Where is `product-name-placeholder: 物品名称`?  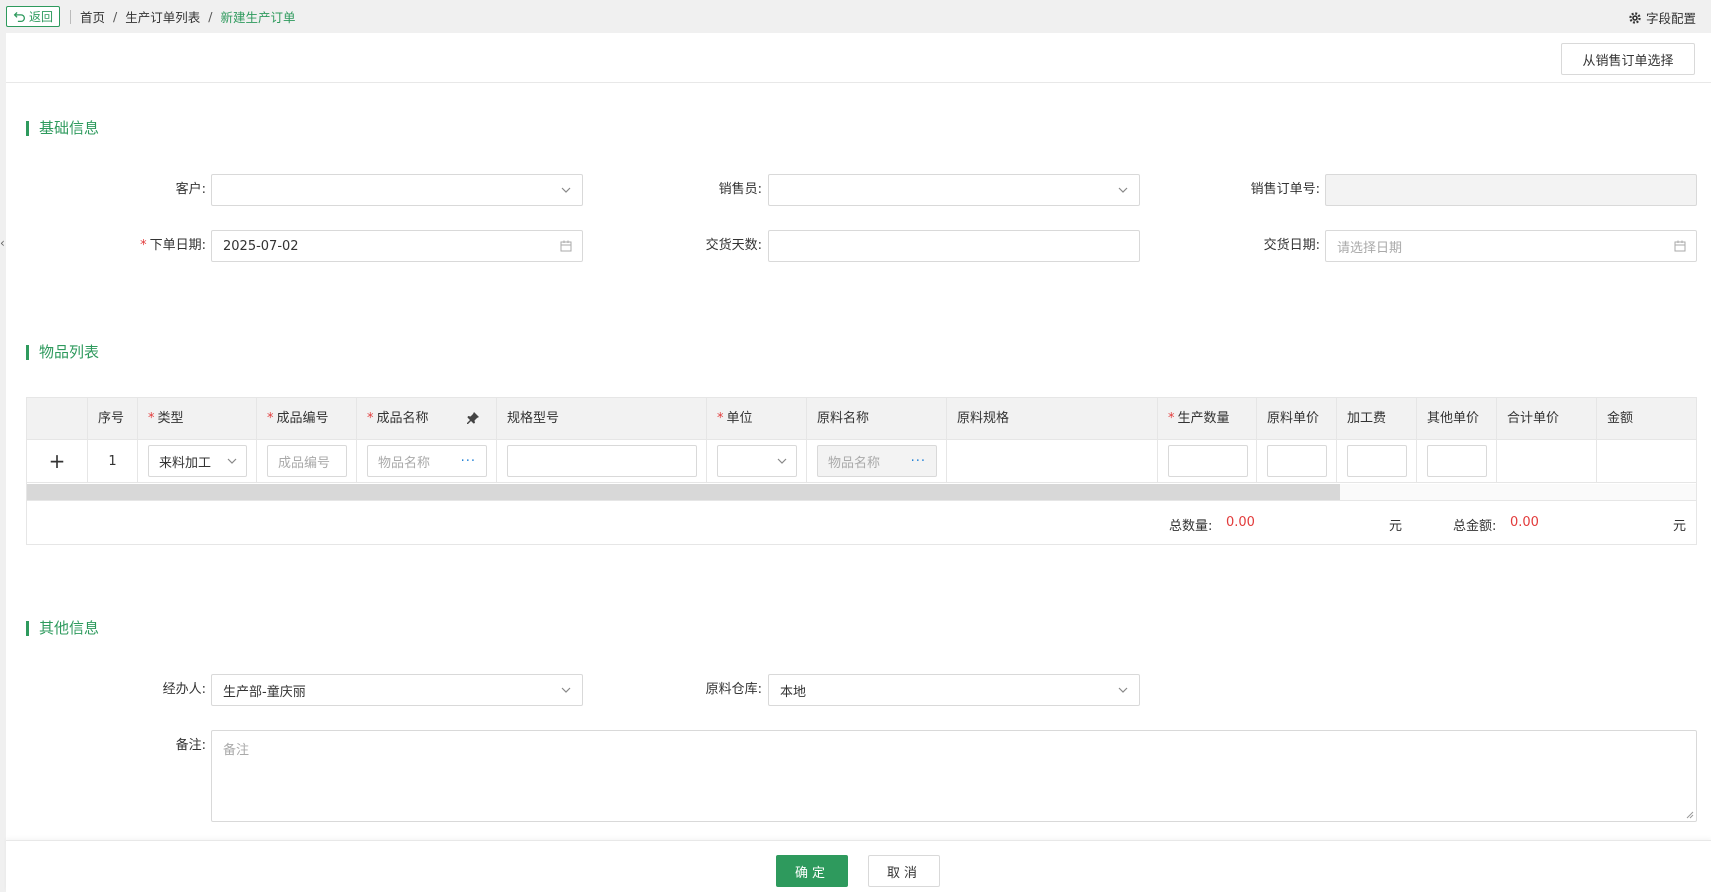
product-name-placeholder: 物品名称 is located at coordinates (404, 463).